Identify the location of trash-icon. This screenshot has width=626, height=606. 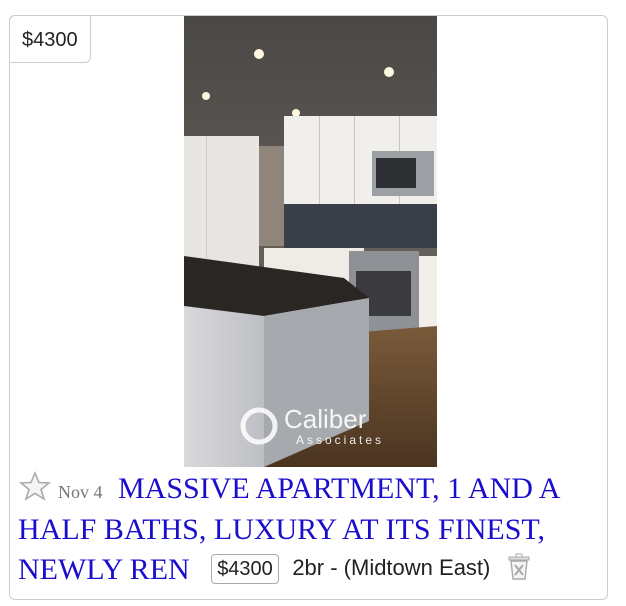
(519, 567).